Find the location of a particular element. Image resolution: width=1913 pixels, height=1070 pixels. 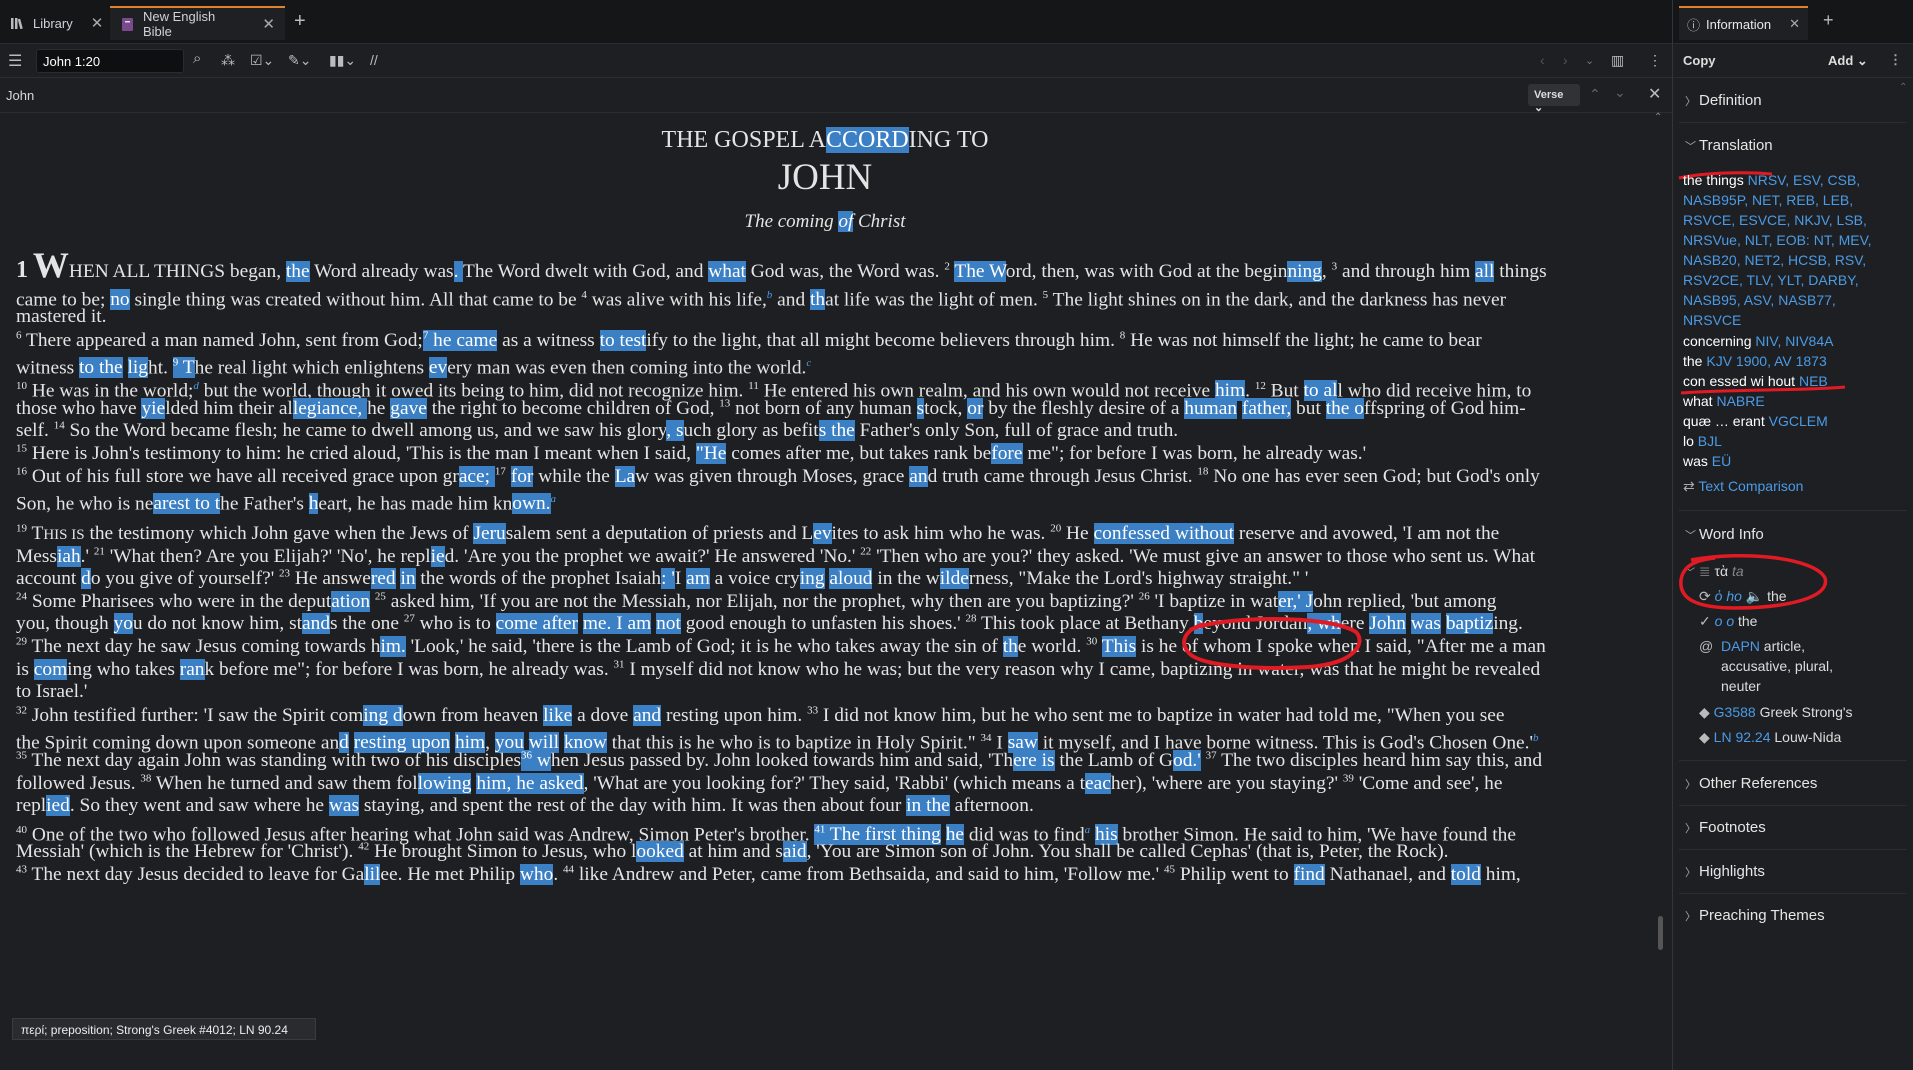

root-greek: ὁ is located at coordinates (1718, 596).